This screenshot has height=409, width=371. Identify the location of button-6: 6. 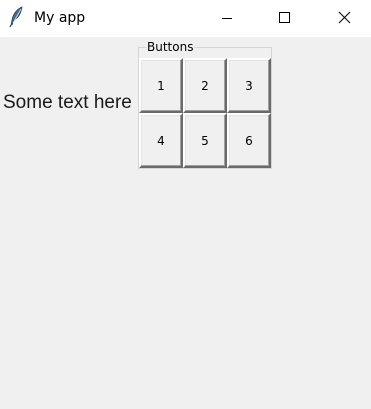
(249, 140).